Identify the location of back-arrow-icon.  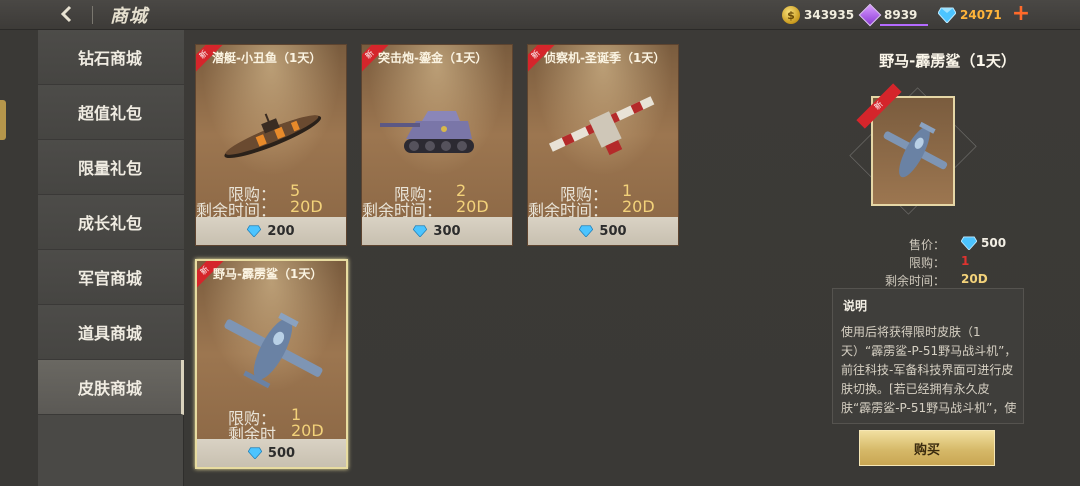
(66, 14).